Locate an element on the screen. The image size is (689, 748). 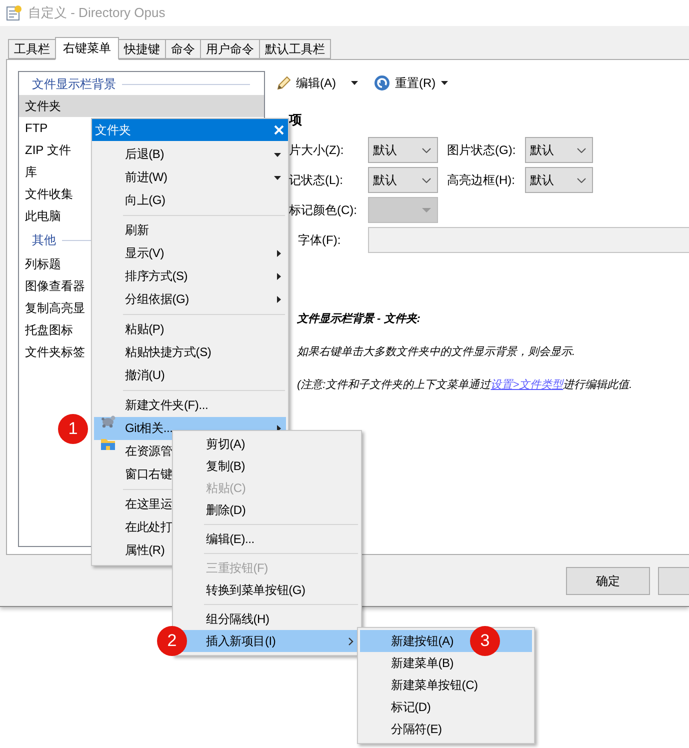
field-label: 标记颜色(C): is located at coordinates (323, 210).